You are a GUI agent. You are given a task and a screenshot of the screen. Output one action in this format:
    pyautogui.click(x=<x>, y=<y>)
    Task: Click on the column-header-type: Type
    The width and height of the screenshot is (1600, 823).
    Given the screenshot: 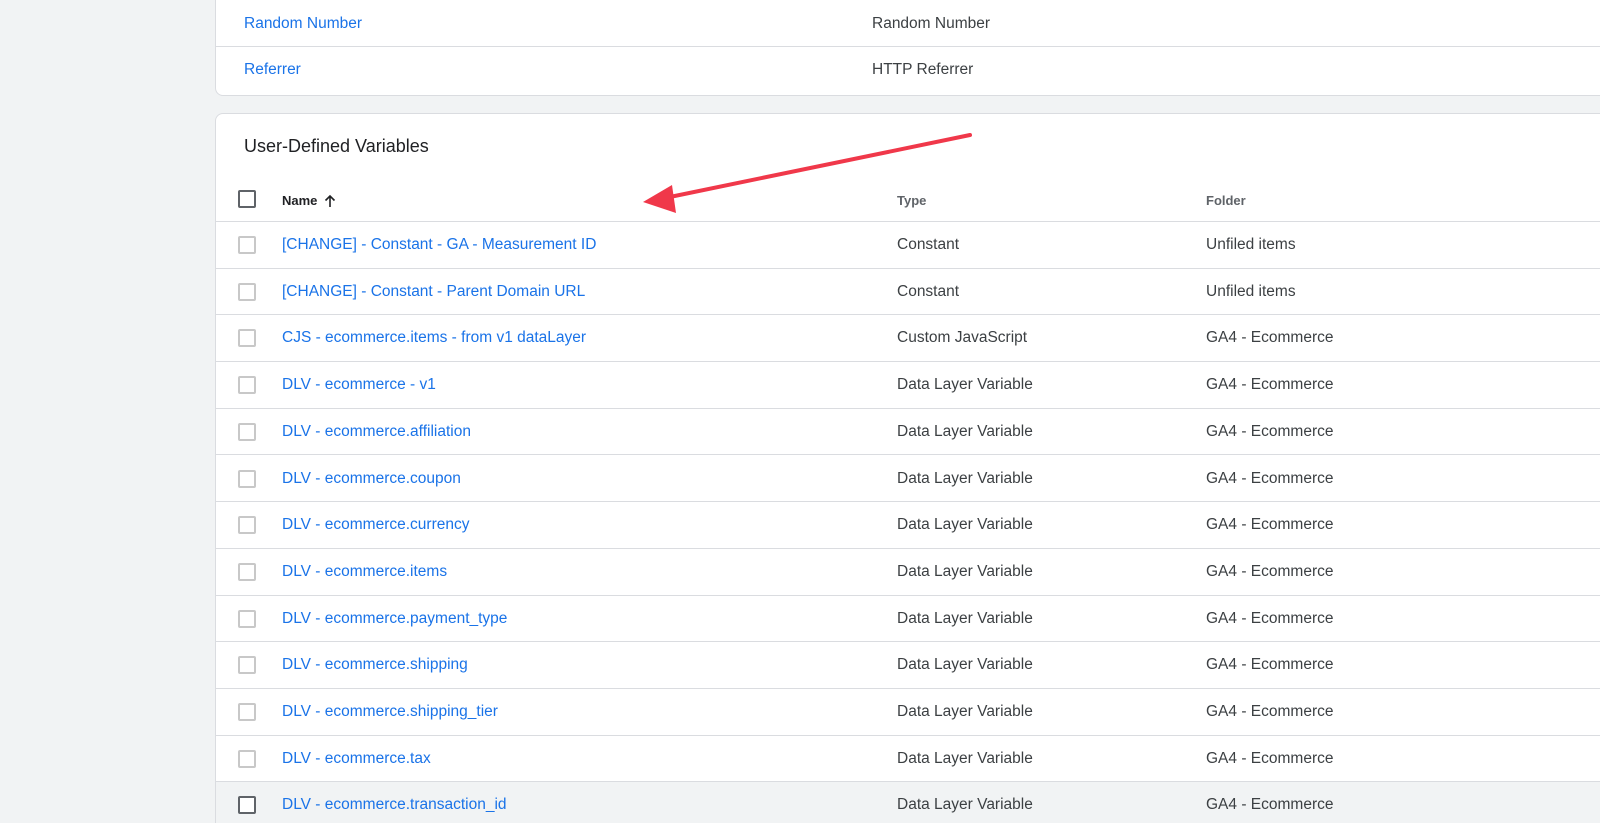 What is the action you would take?
    pyautogui.click(x=911, y=200)
    